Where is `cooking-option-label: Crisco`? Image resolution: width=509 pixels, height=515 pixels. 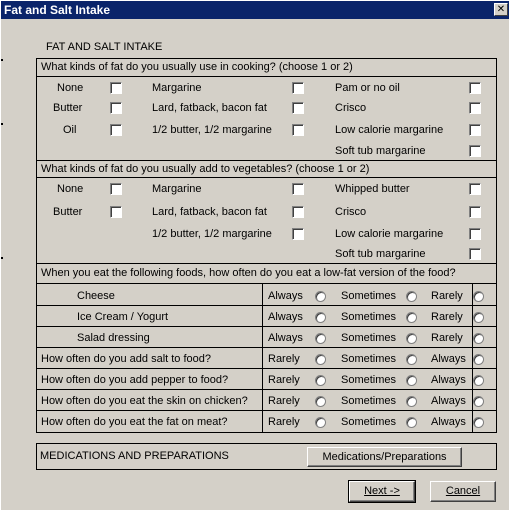 cooking-option-label: Crisco is located at coordinates (351, 108).